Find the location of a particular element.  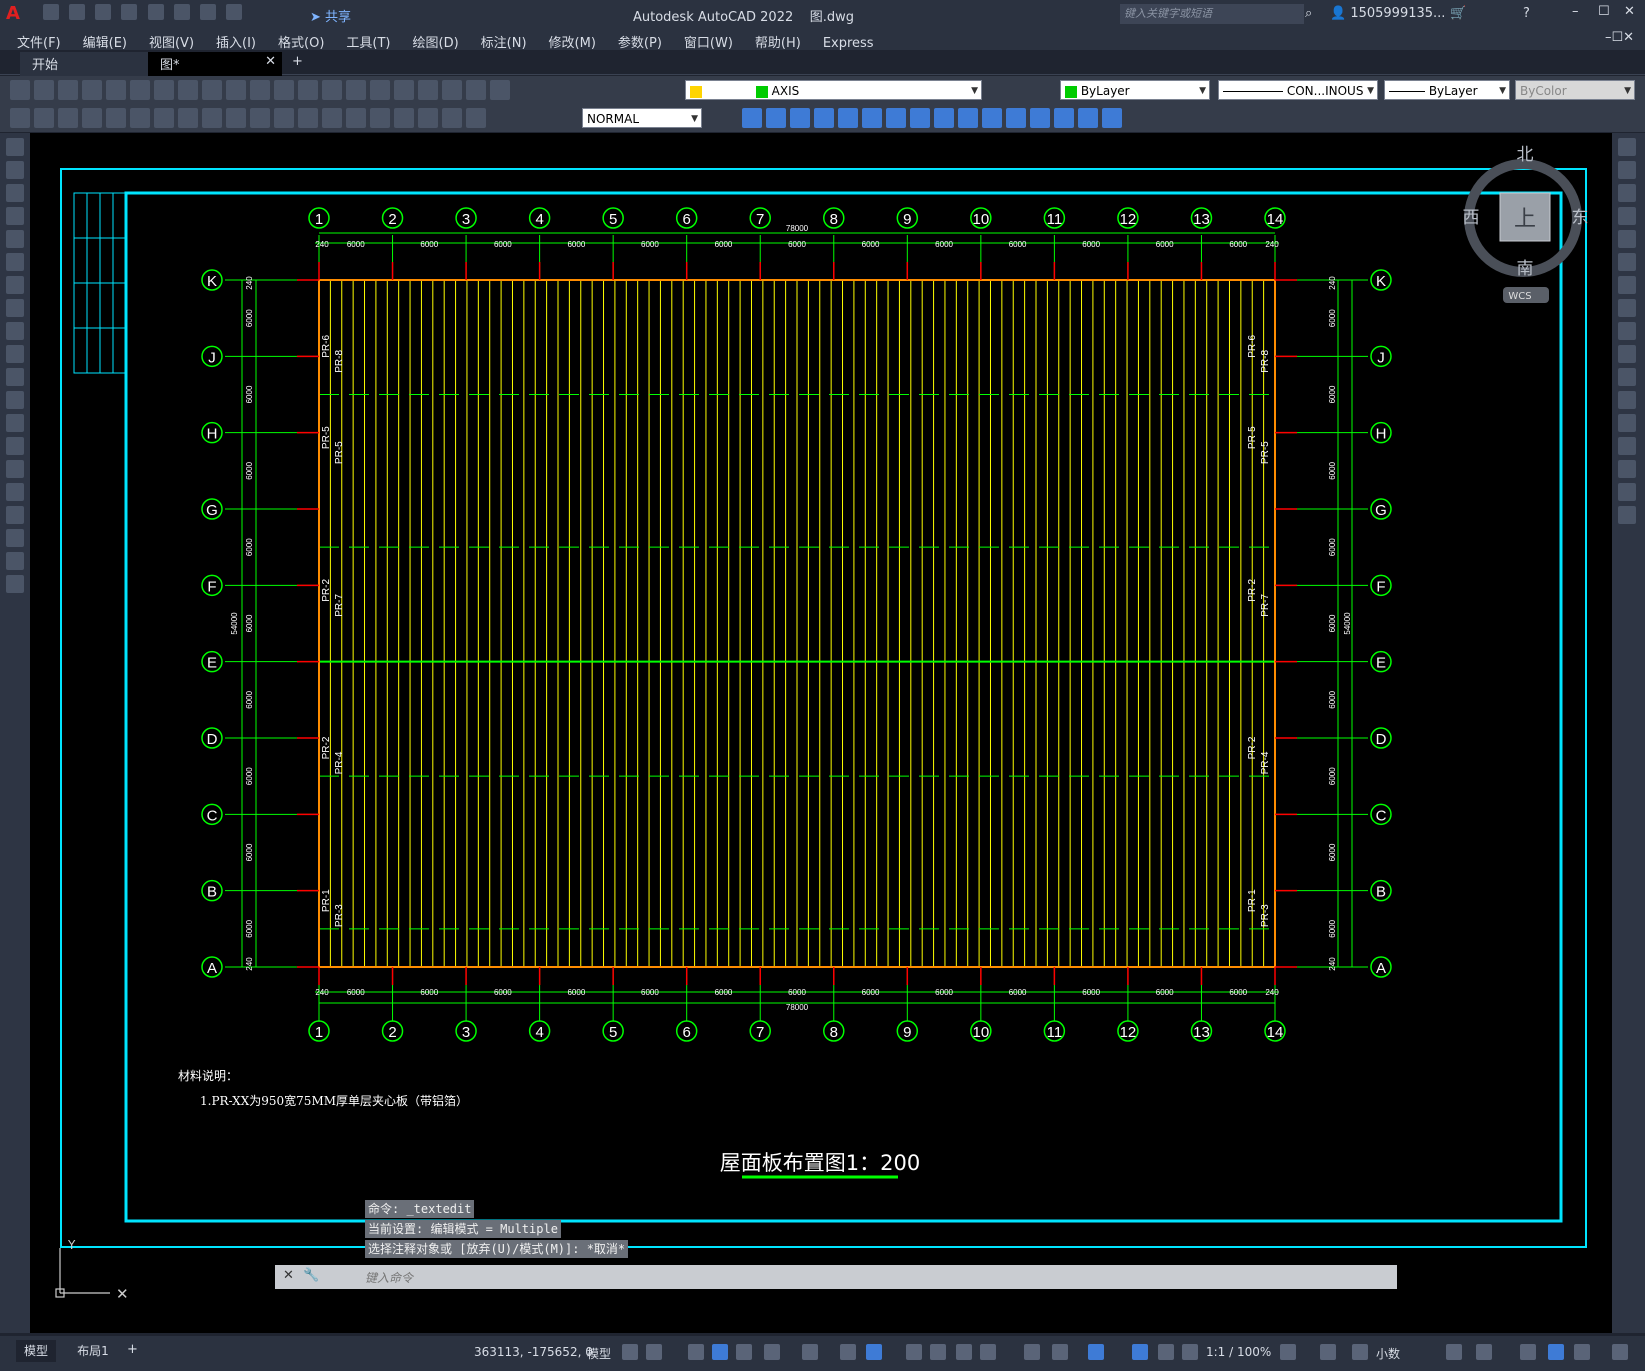

color-face-icon is located at coordinates (992, 118).